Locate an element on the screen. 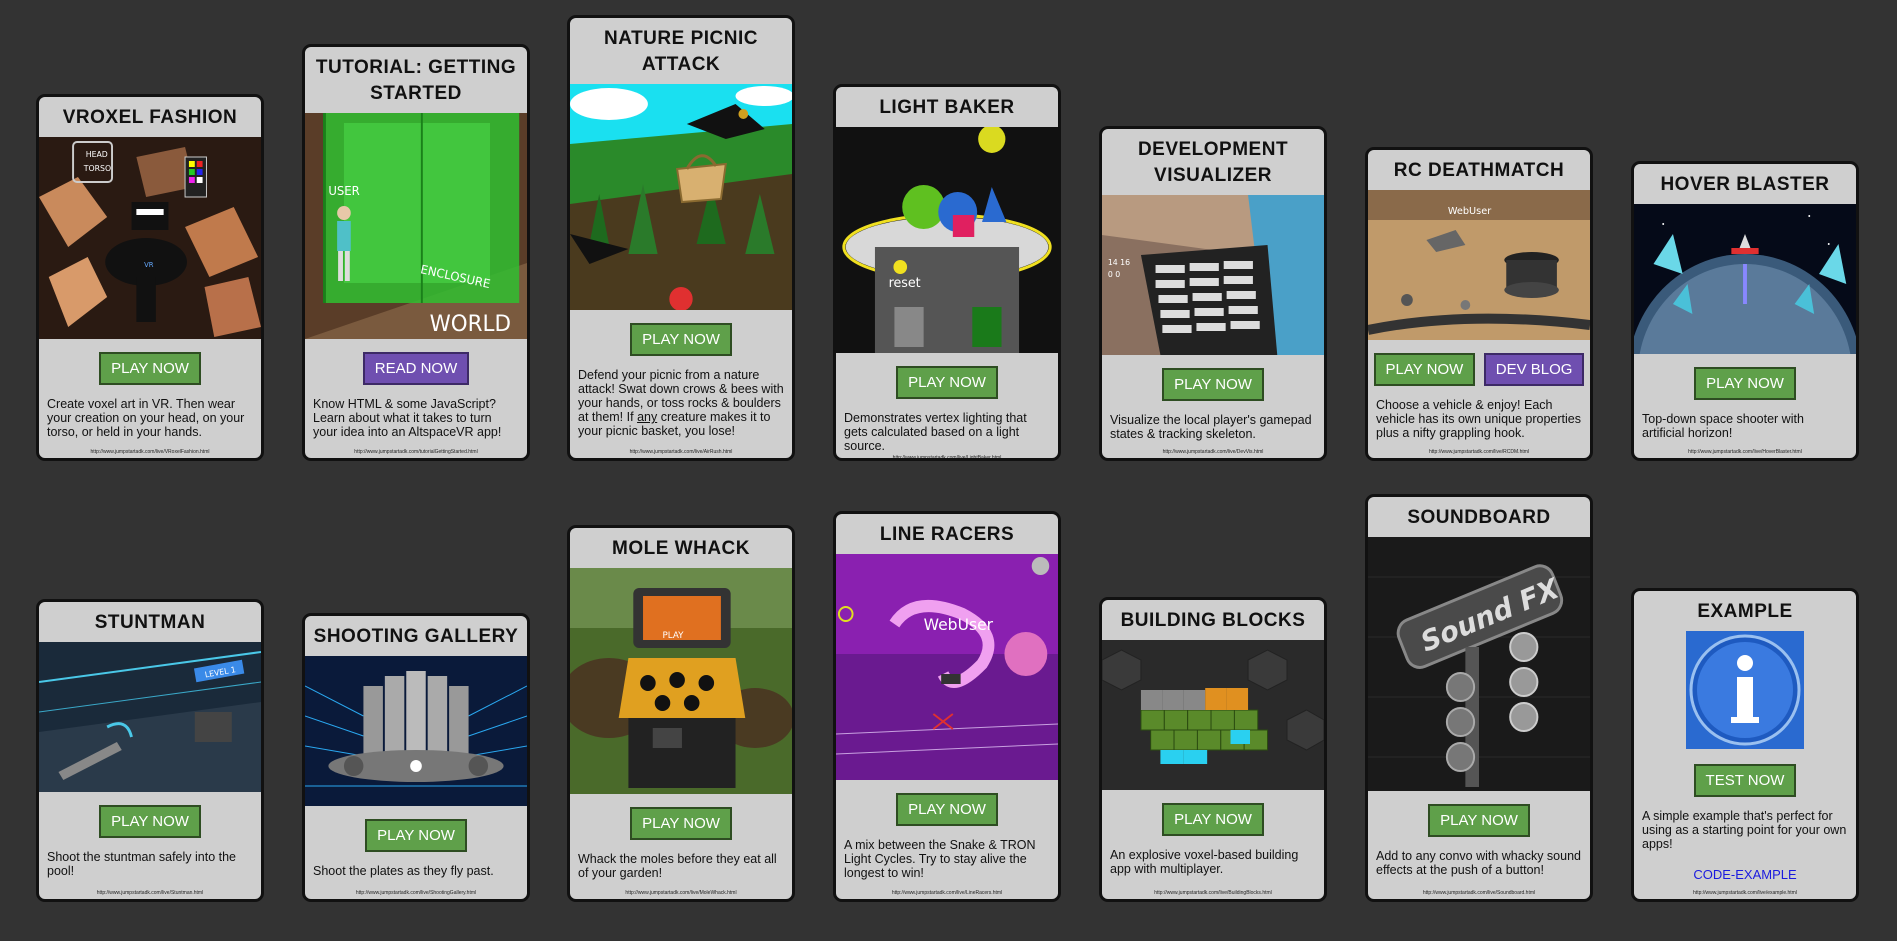 The height and width of the screenshot is (941, 1897). card-thumbnail: VR HEAD TORSO is located at coordinates (150, 238).